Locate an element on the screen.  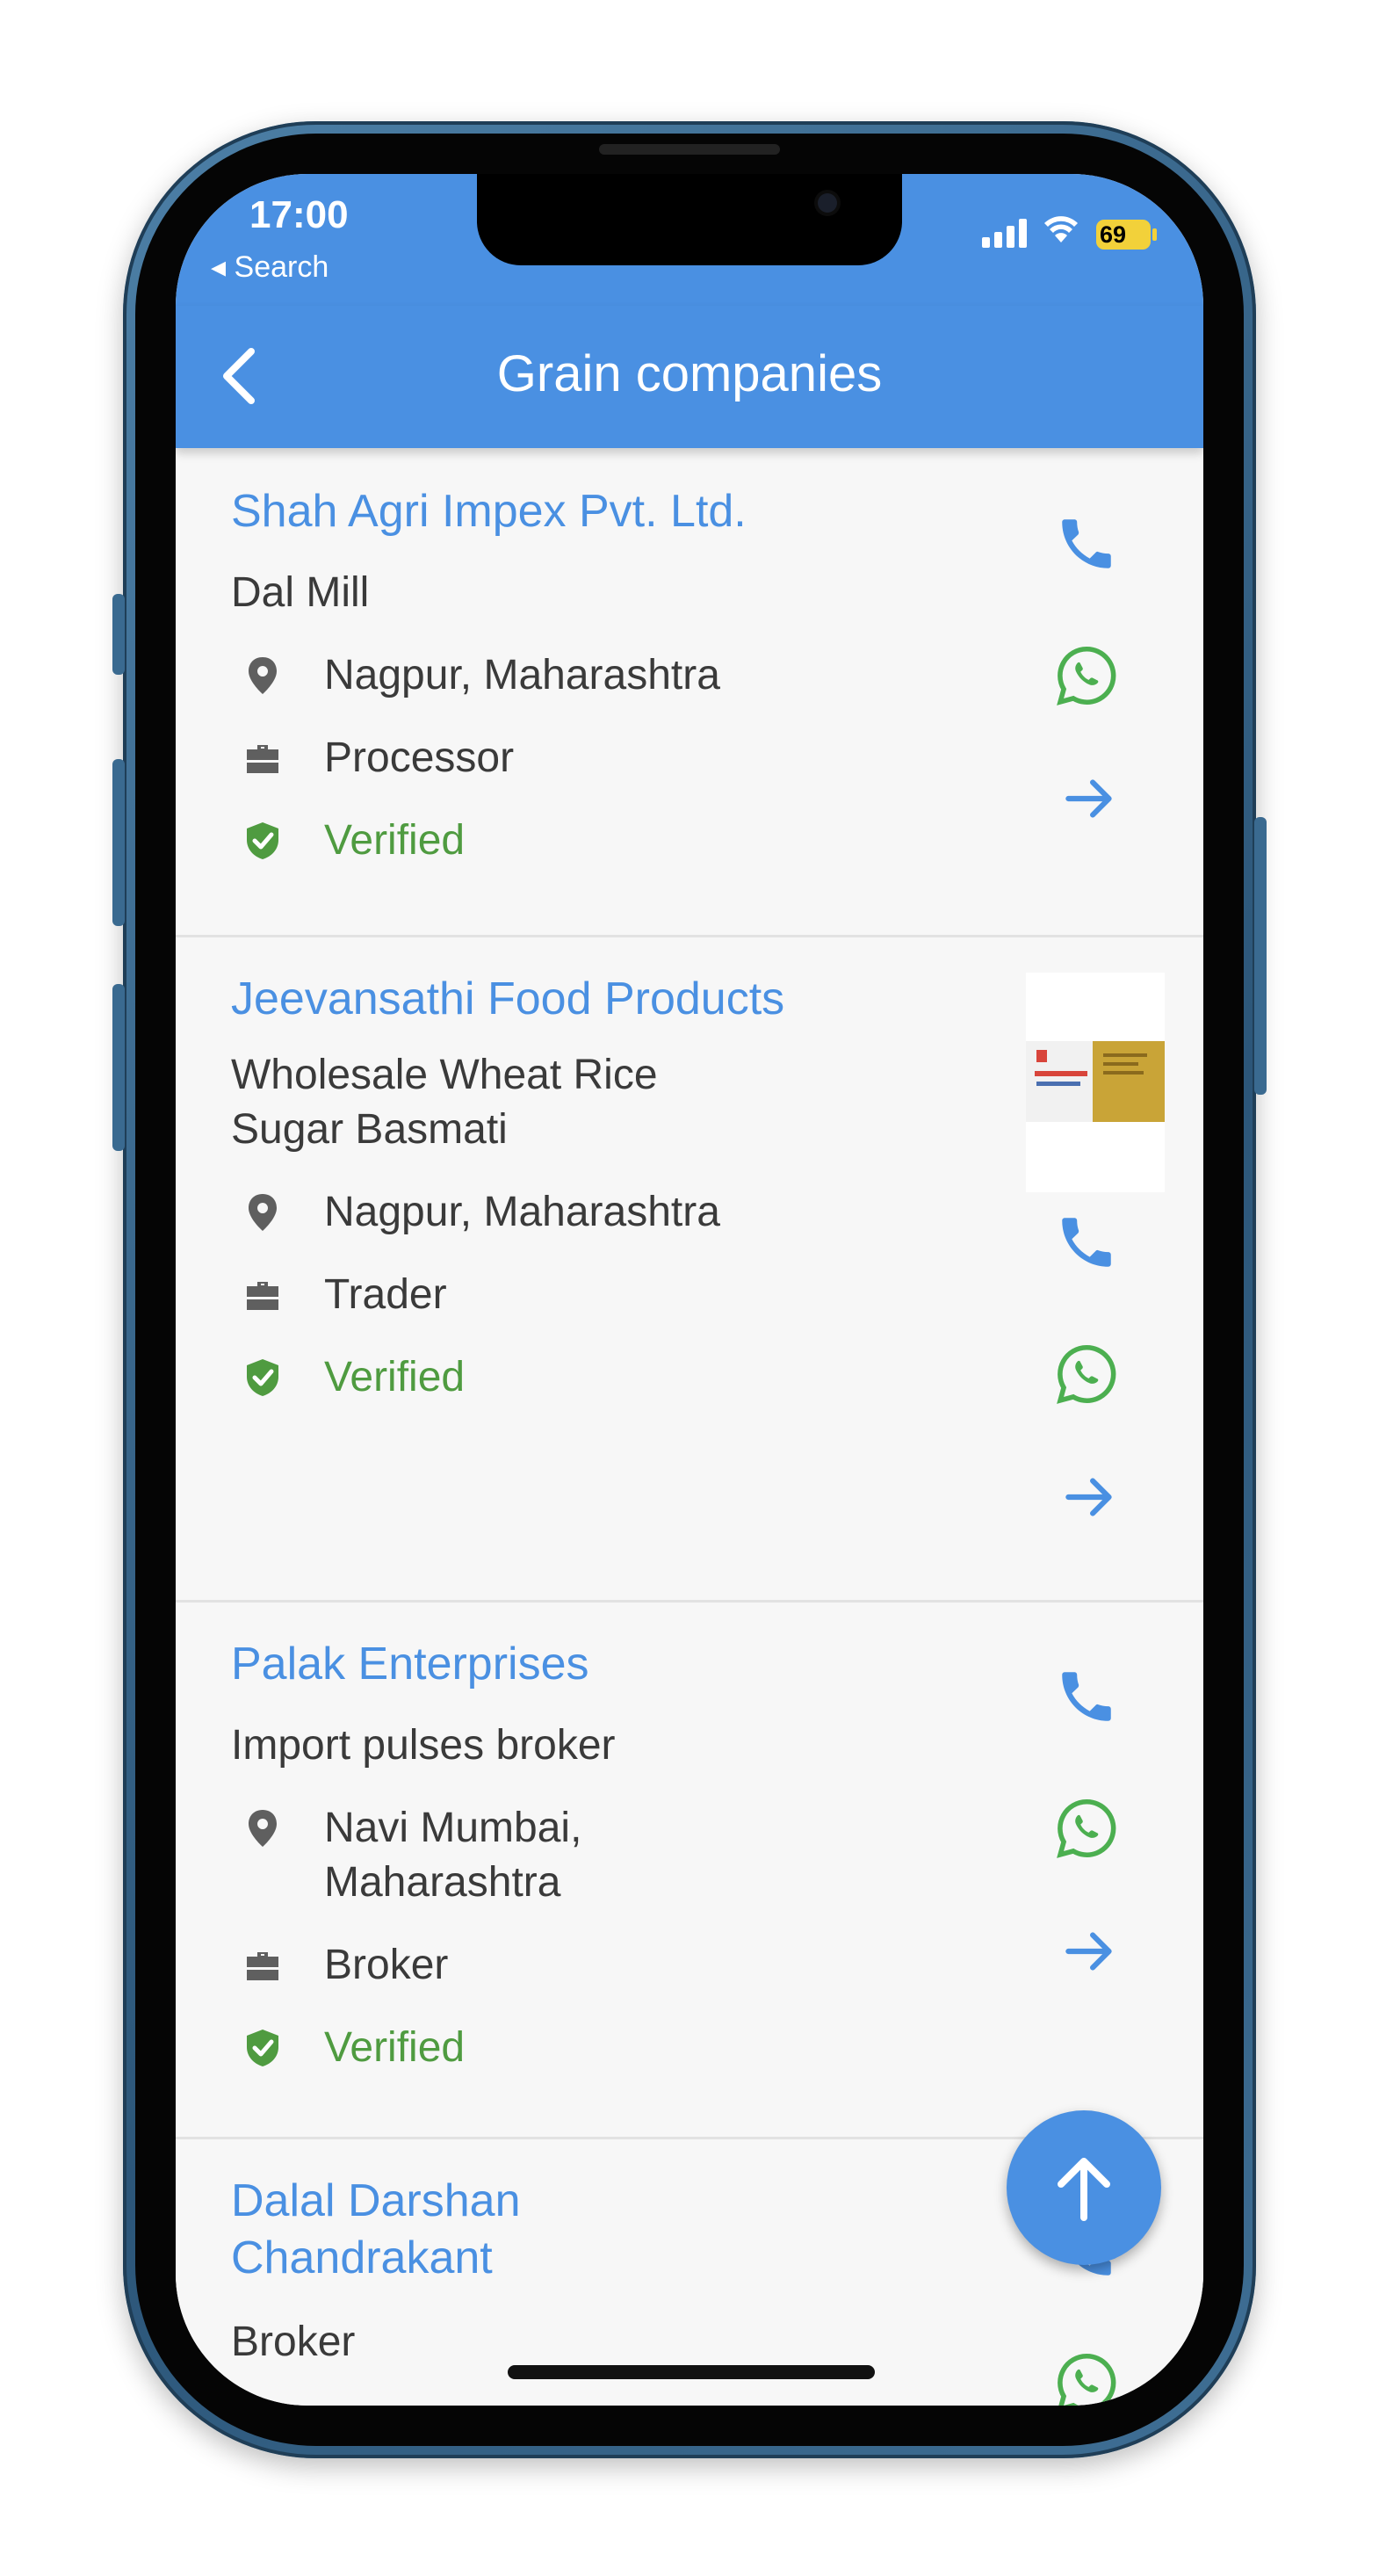
home-indicator is located at coordinates (691, 2372).